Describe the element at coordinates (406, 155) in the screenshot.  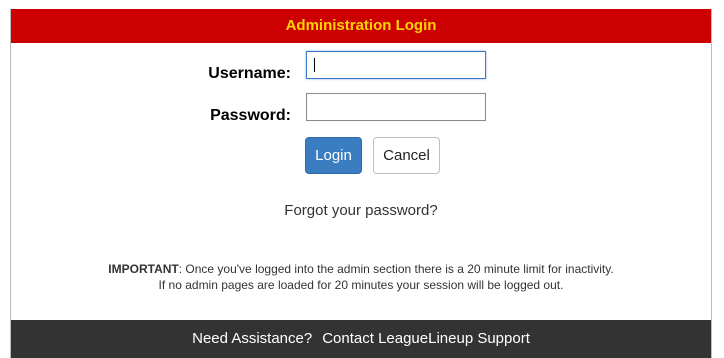
I see `cancel-button: Cancel` at that location.